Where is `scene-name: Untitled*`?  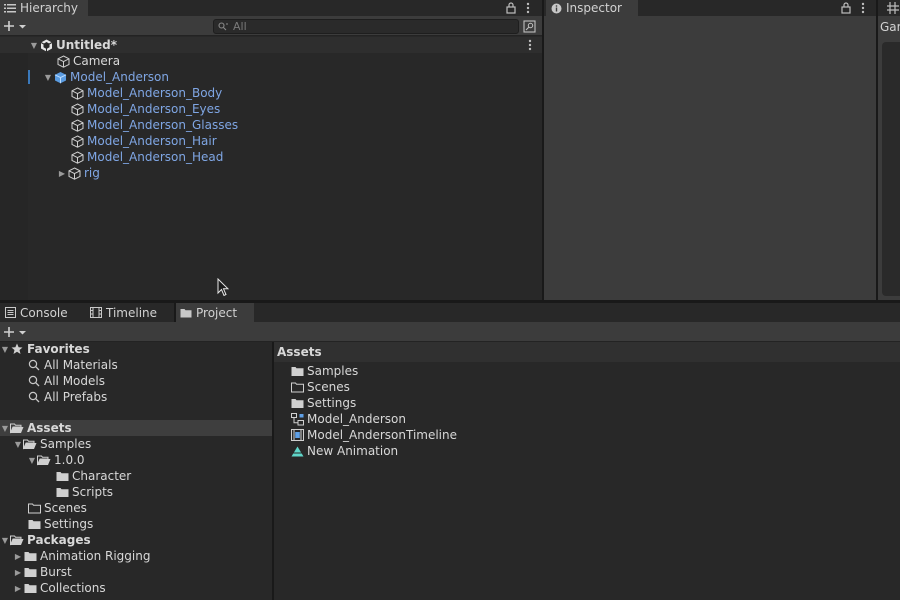 scene-name: Untitled* is located at coordinates (86, 45).